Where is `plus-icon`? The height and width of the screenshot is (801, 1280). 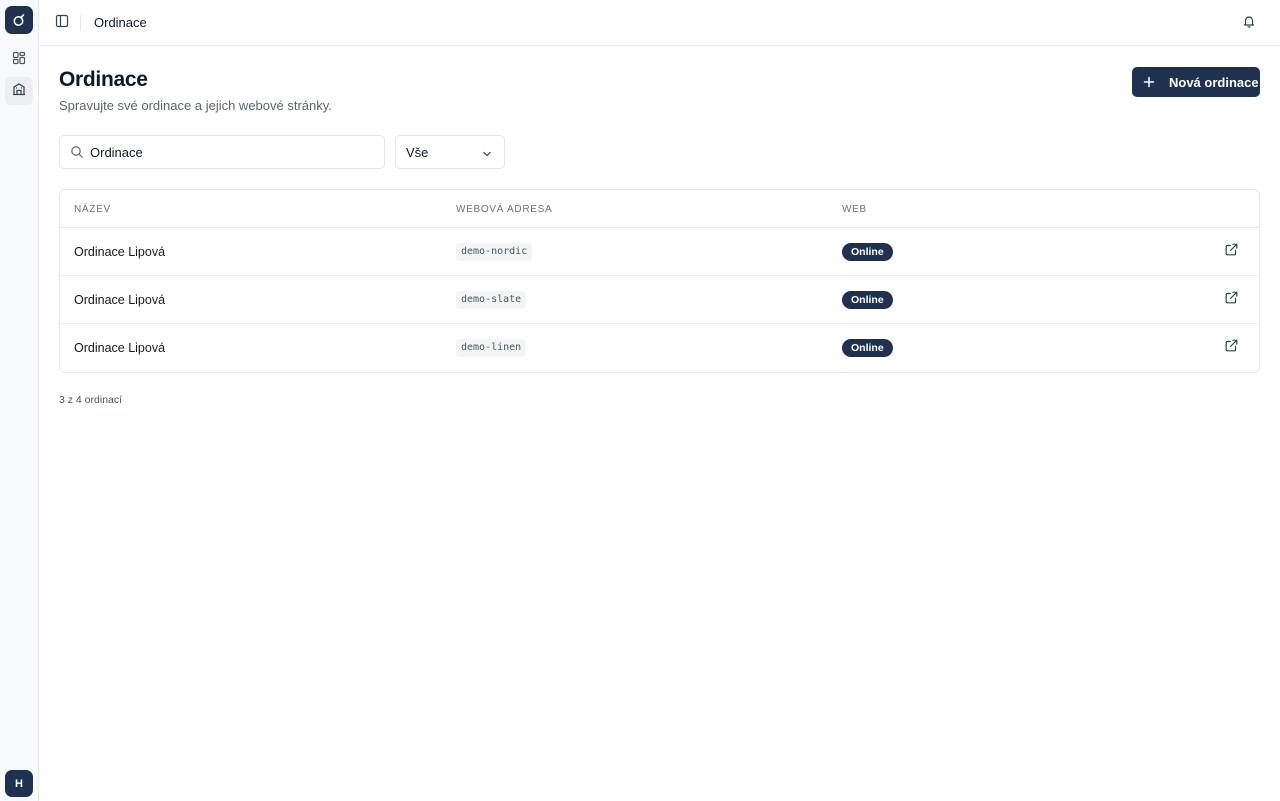 plus-icon is located at coordinates (1149, 82).